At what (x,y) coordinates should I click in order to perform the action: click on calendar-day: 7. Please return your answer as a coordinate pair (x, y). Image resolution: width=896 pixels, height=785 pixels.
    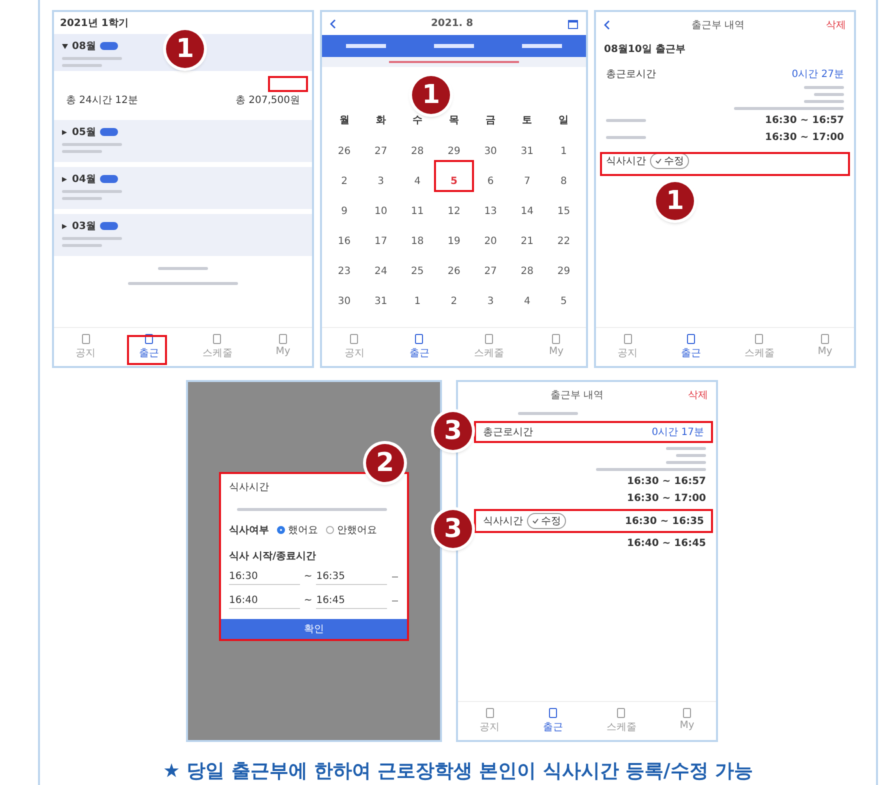
    Looking at the image, I should click on (527, 181).